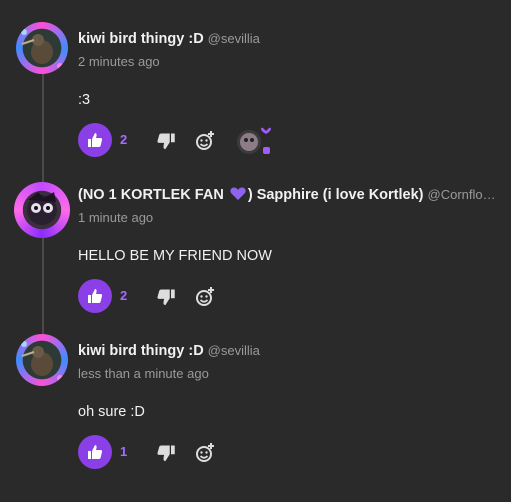 Image resolution: width=511 pixels, height=502 pixels. I want to click on comment-text: HELLO BE MY FRIEND NOW, so click(175, 256).